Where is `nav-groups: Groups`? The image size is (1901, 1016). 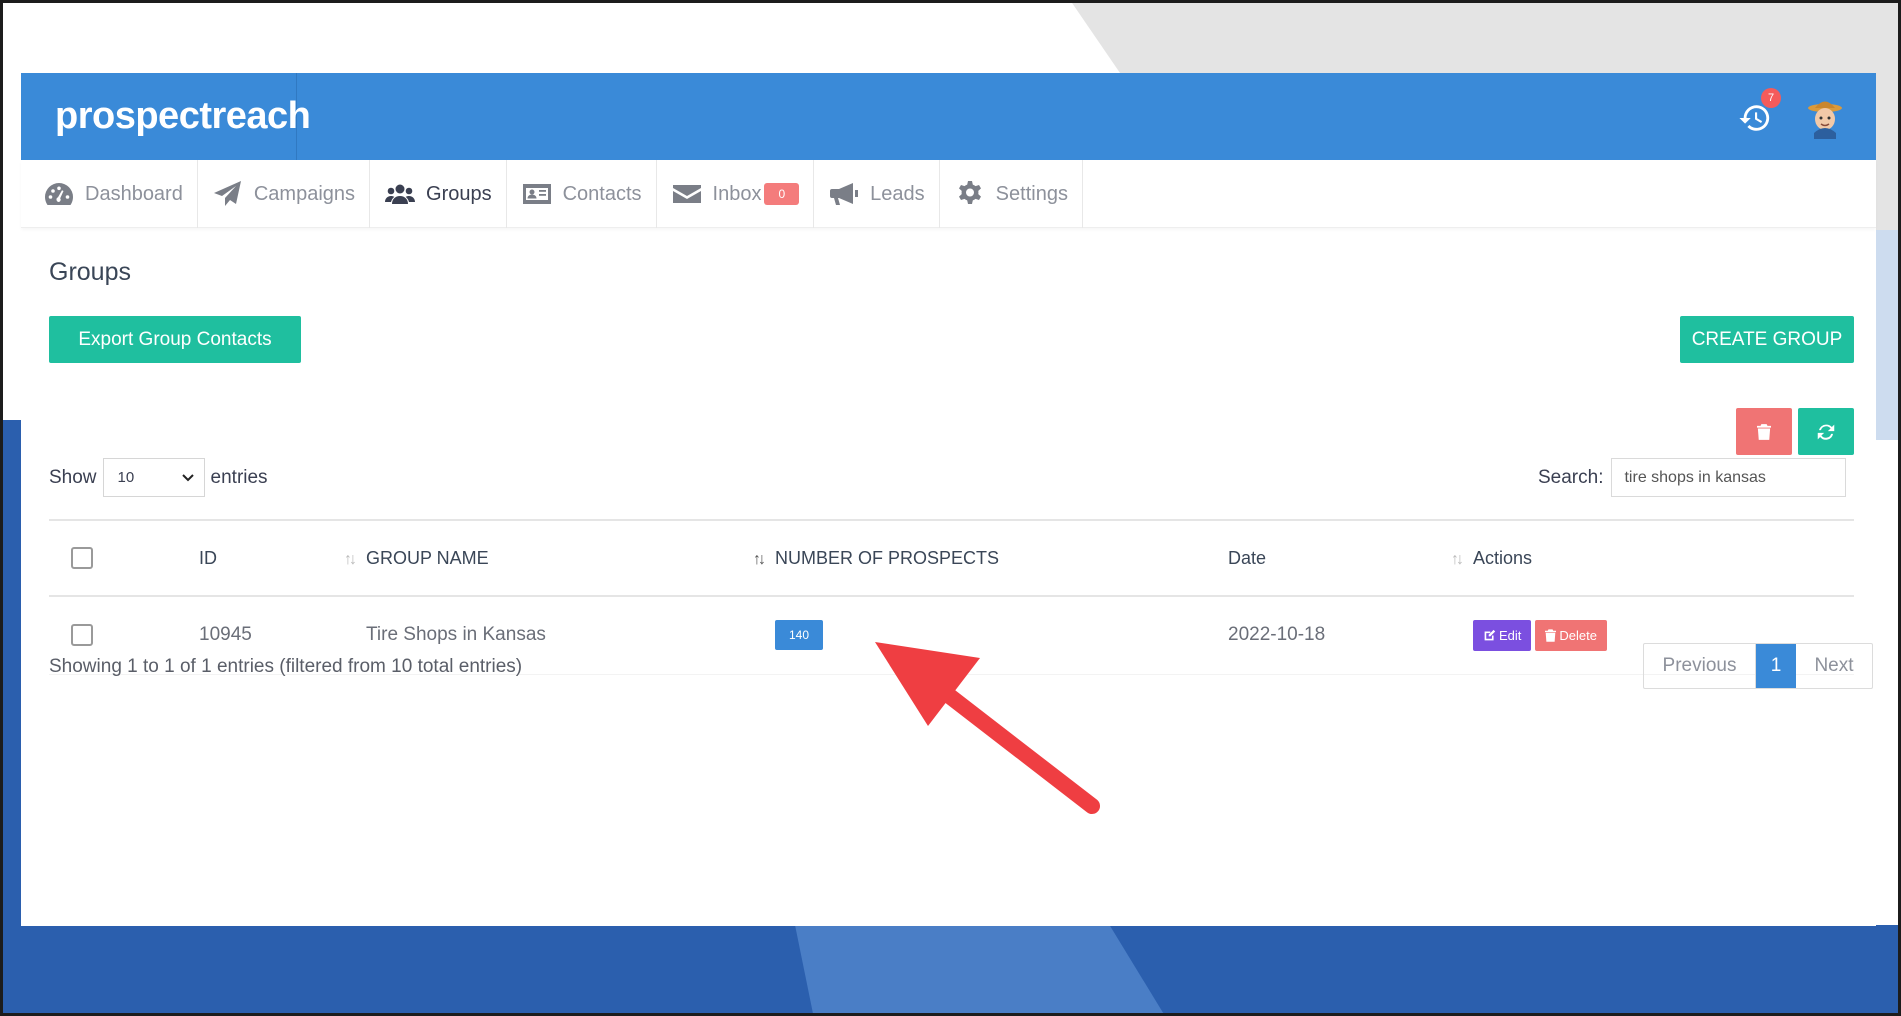
nav-groups: Groups is located at coordinates (438, 194).